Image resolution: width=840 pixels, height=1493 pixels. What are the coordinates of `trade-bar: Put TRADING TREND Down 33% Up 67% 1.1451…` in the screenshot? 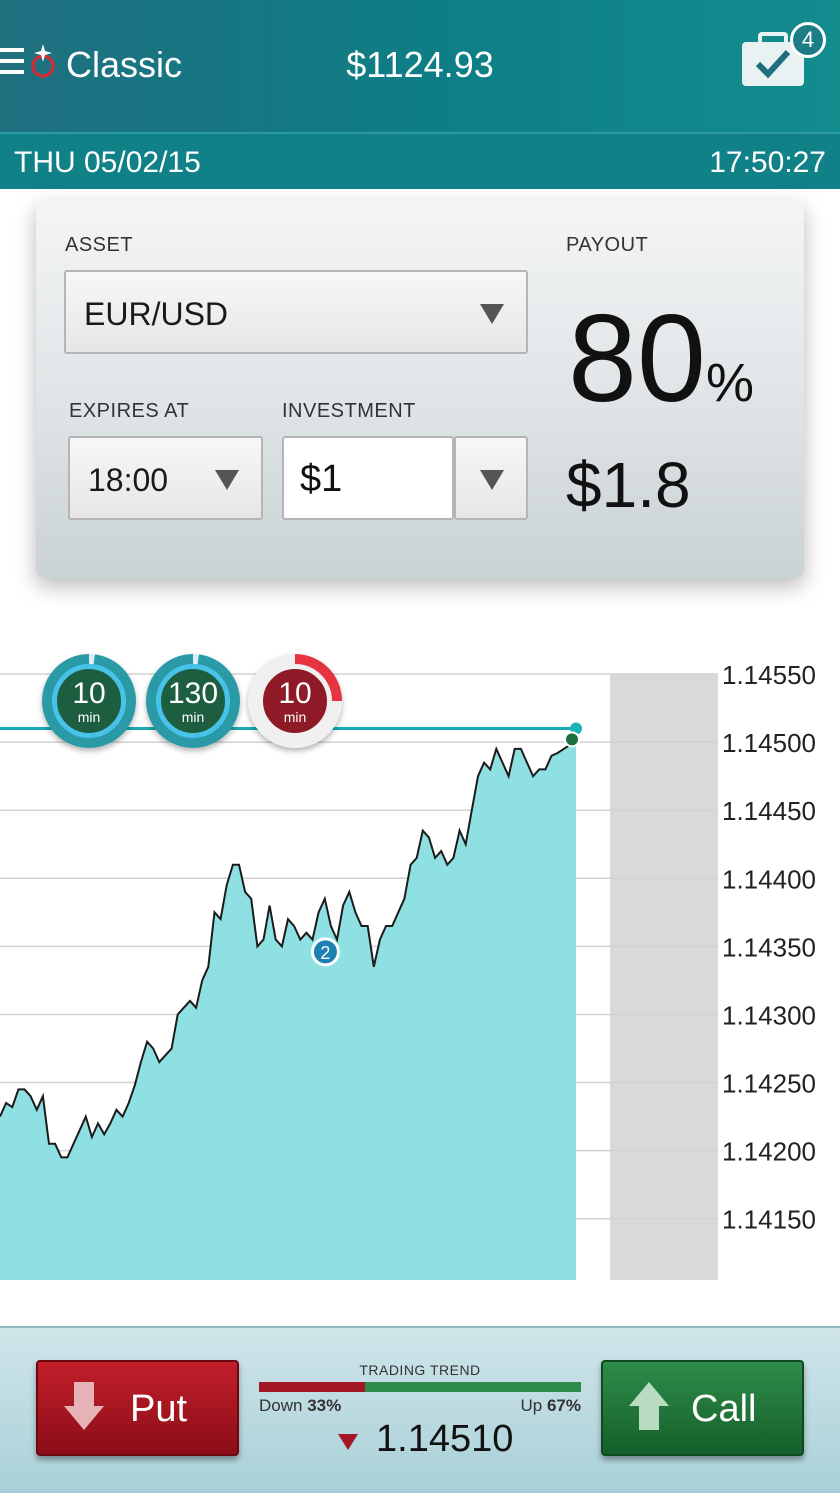 It's located at (420, 1409).